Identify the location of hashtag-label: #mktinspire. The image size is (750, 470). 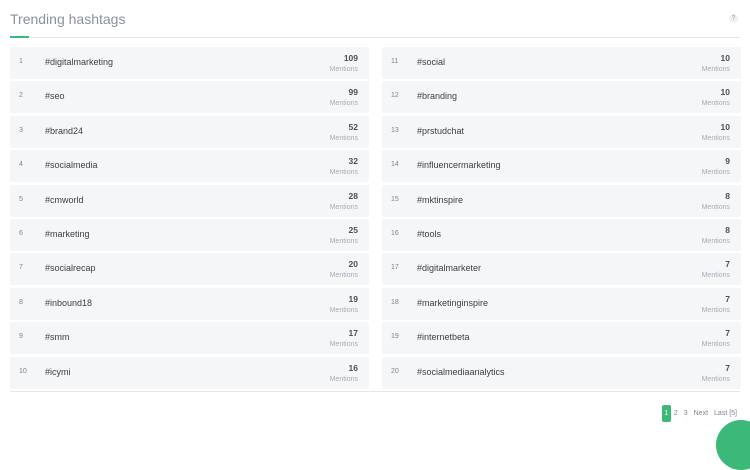
(440, 200).